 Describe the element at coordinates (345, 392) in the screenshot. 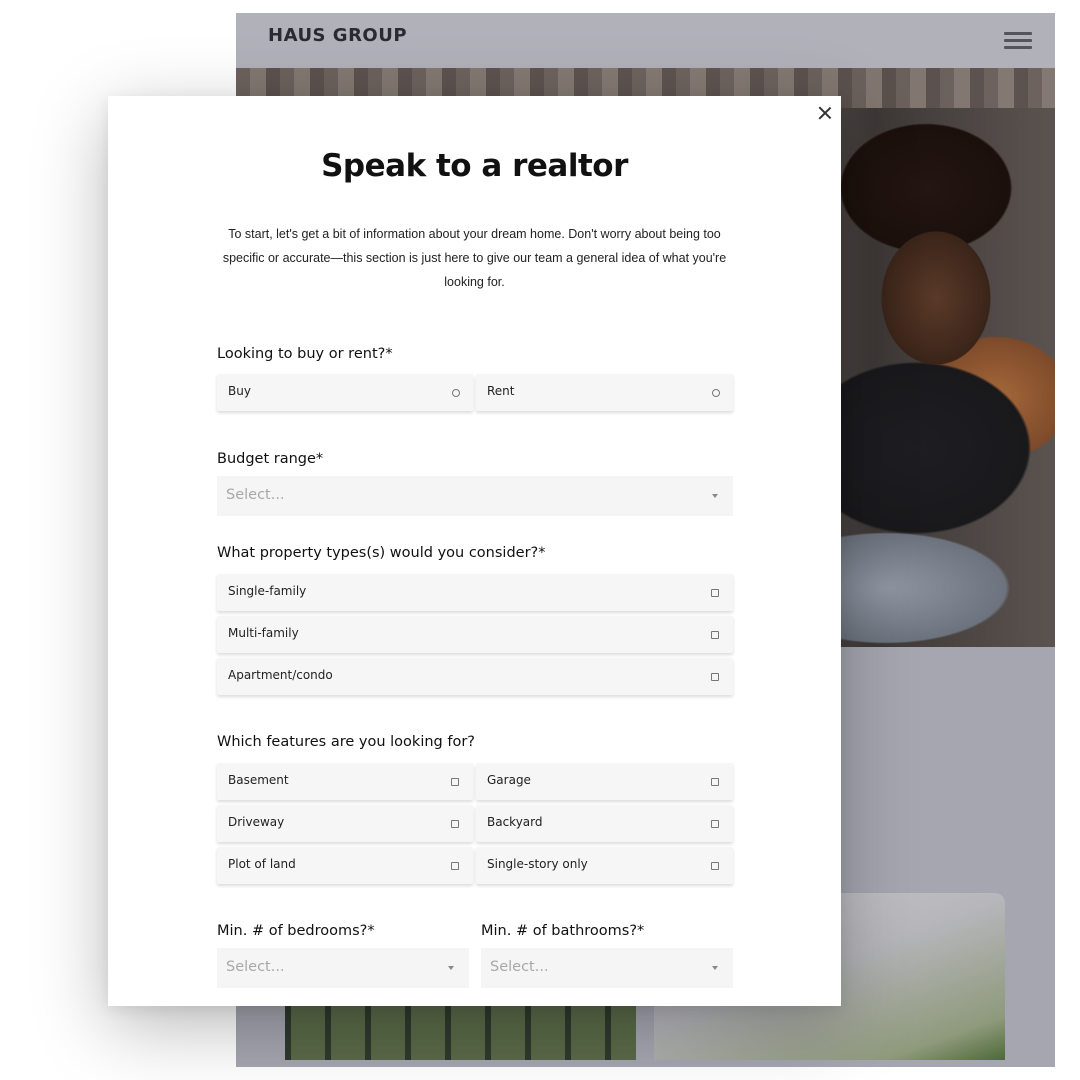

I see `buy-option: Buy` at that location.